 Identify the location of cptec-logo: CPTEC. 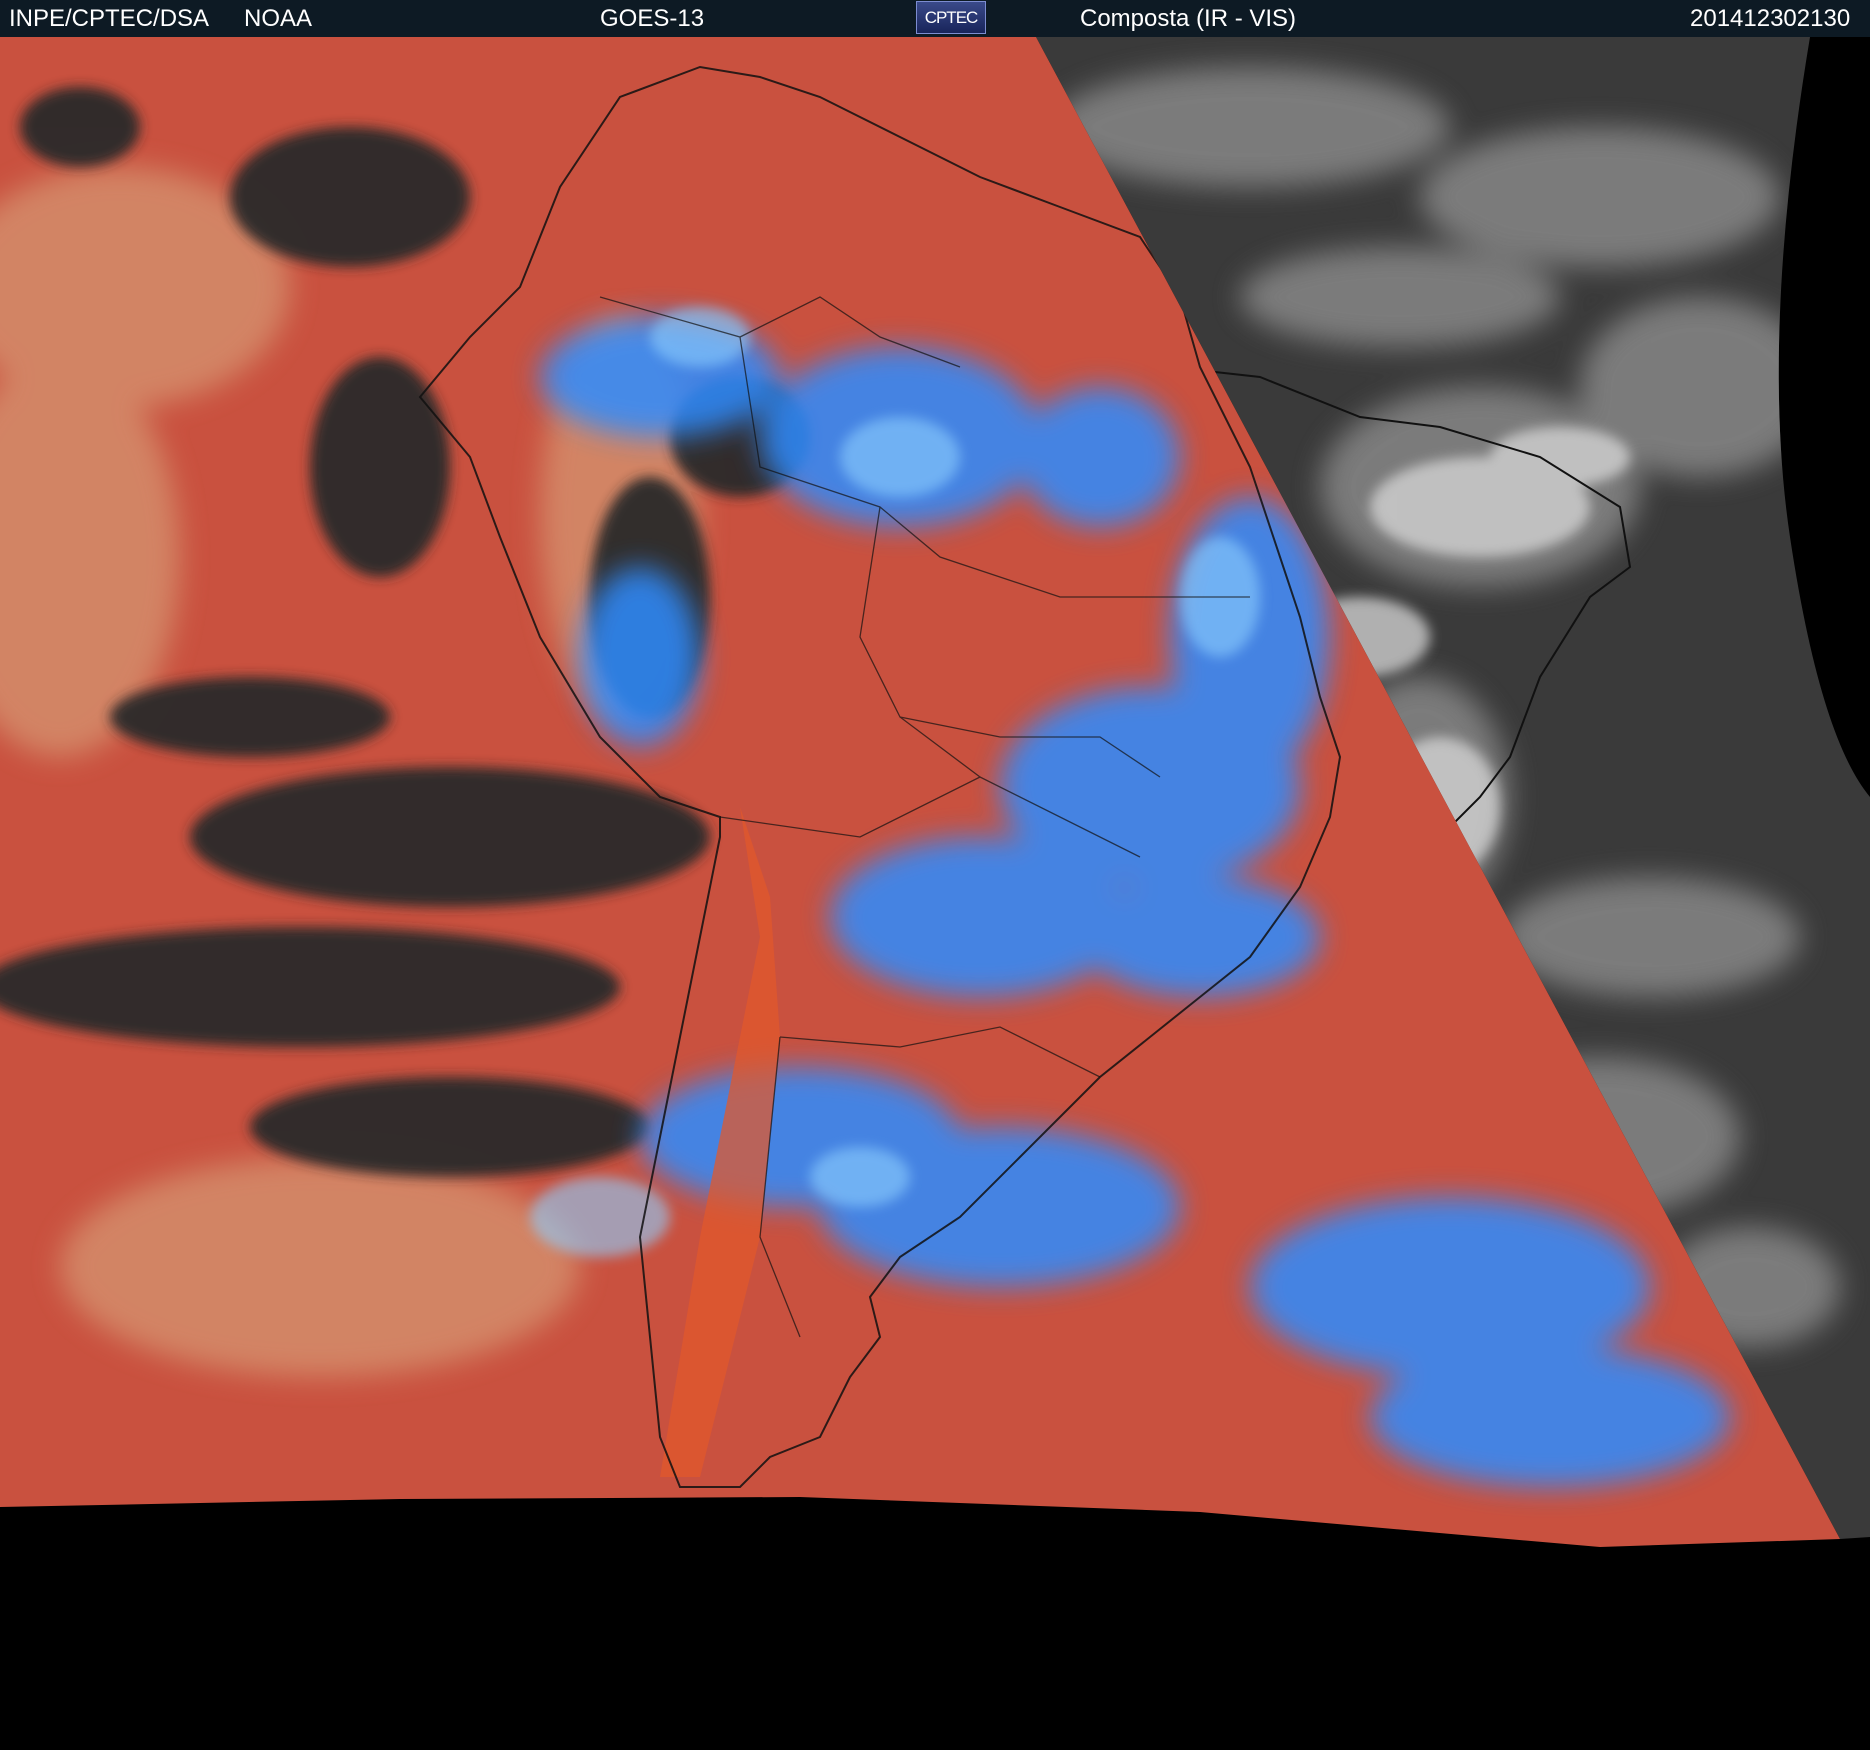
(951, 17).